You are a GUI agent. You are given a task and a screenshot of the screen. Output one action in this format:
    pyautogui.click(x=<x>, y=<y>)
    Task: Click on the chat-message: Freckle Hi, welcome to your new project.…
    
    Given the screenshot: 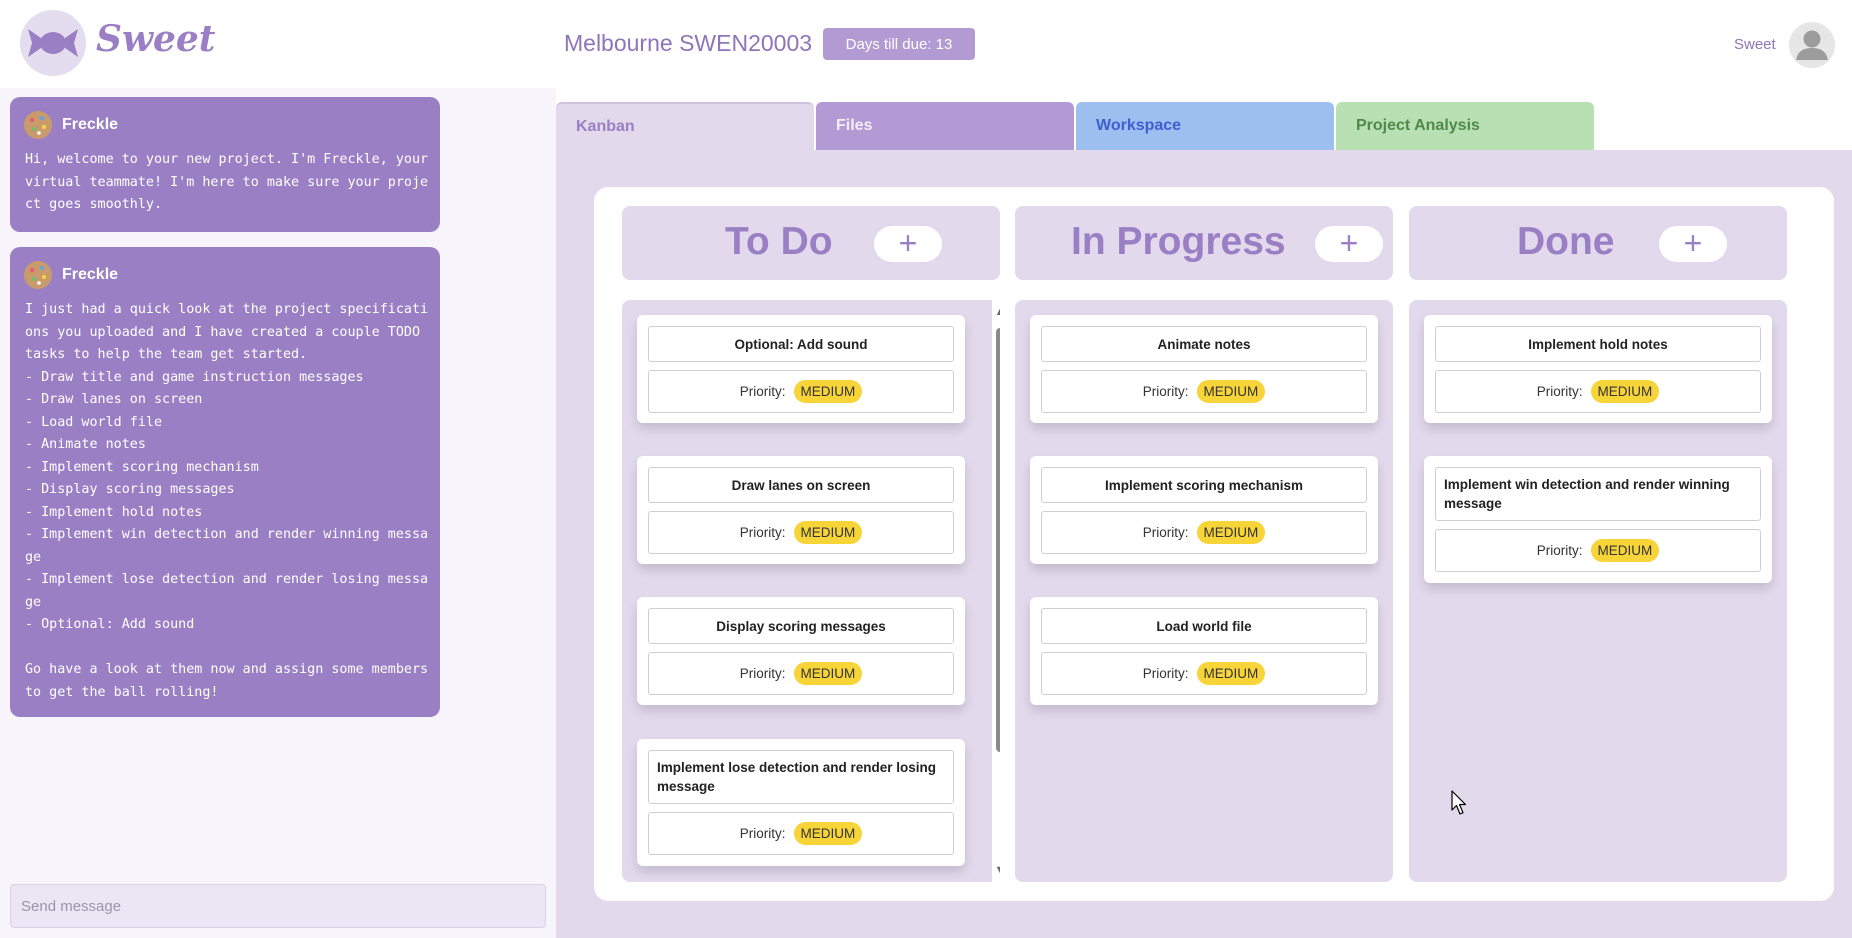 What is the action you would take?
    pyautogui.click(x=225, y=164)
    